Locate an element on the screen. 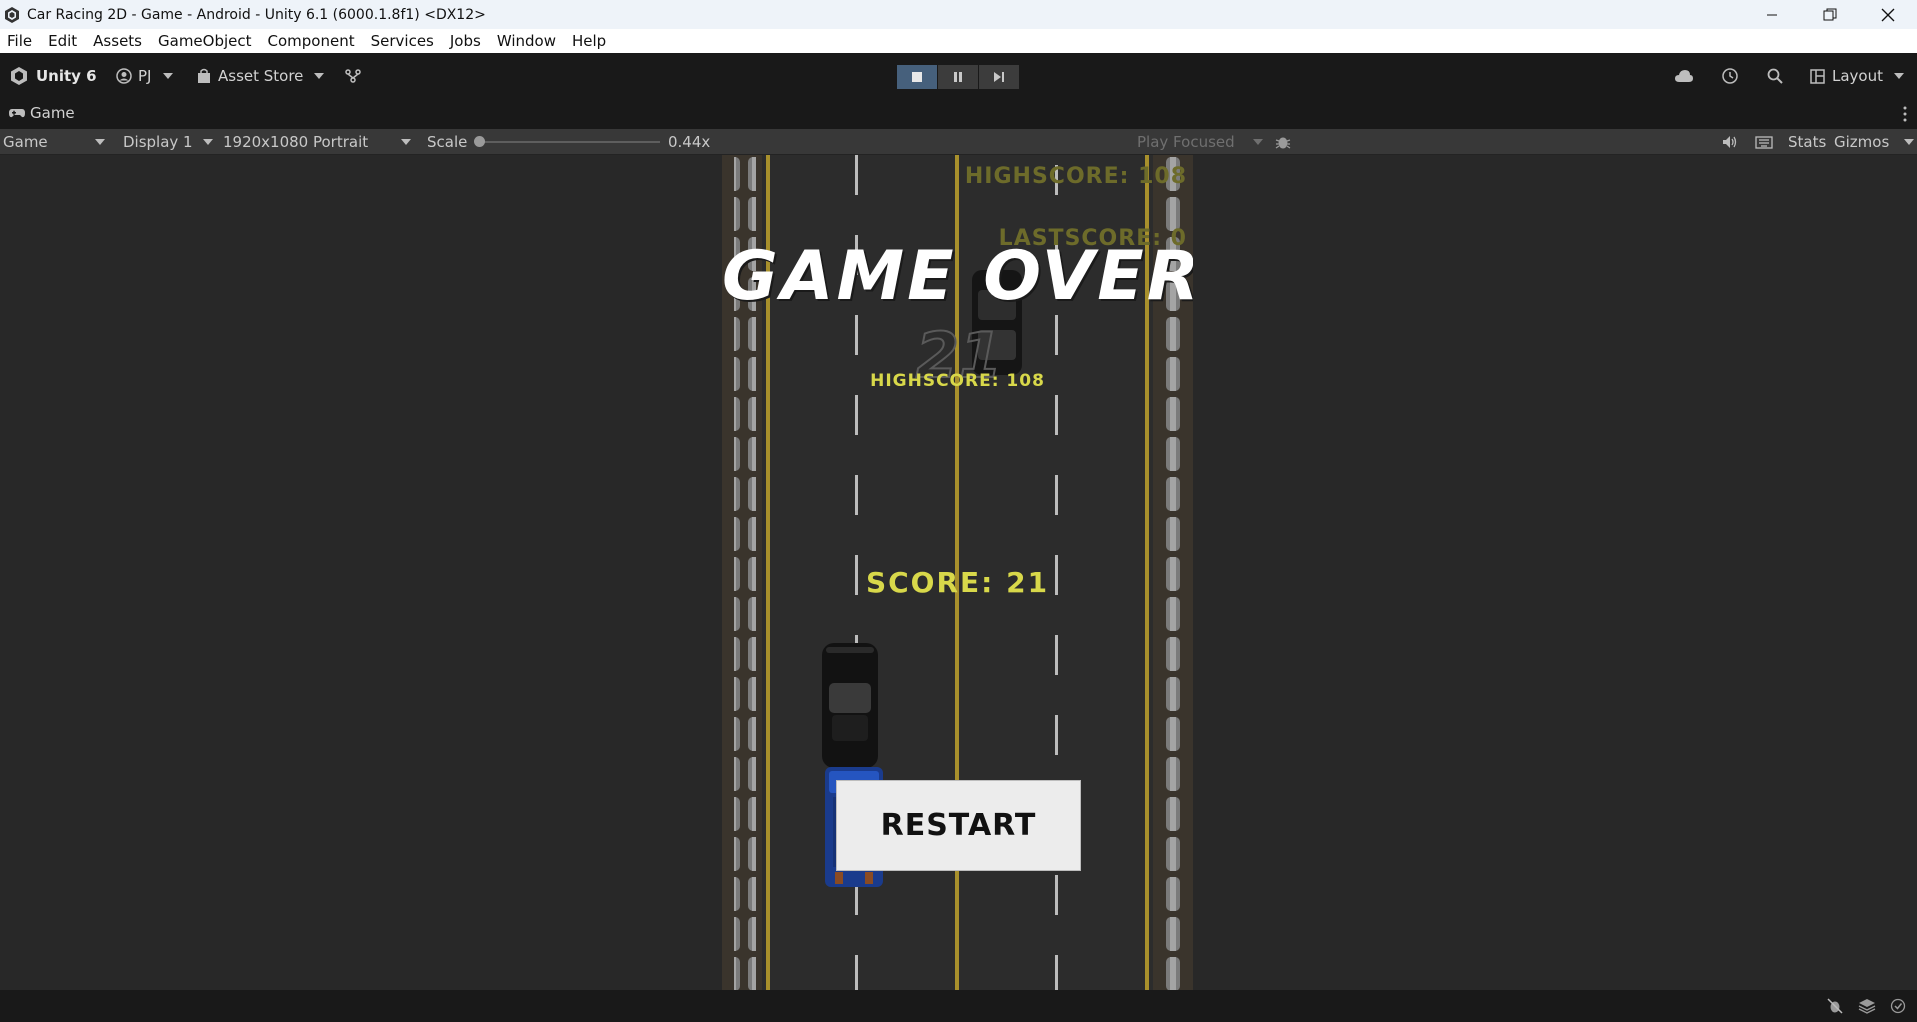 This screenshot has height=1022, width=1917. tab-options-button is located at coordinates (1905, 116).